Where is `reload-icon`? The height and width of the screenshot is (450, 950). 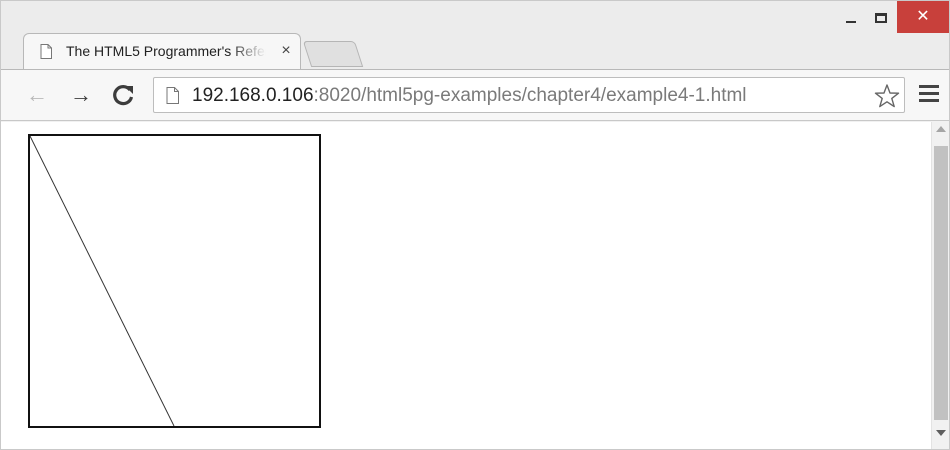 reload-icon is located at coordinates (123, 95).